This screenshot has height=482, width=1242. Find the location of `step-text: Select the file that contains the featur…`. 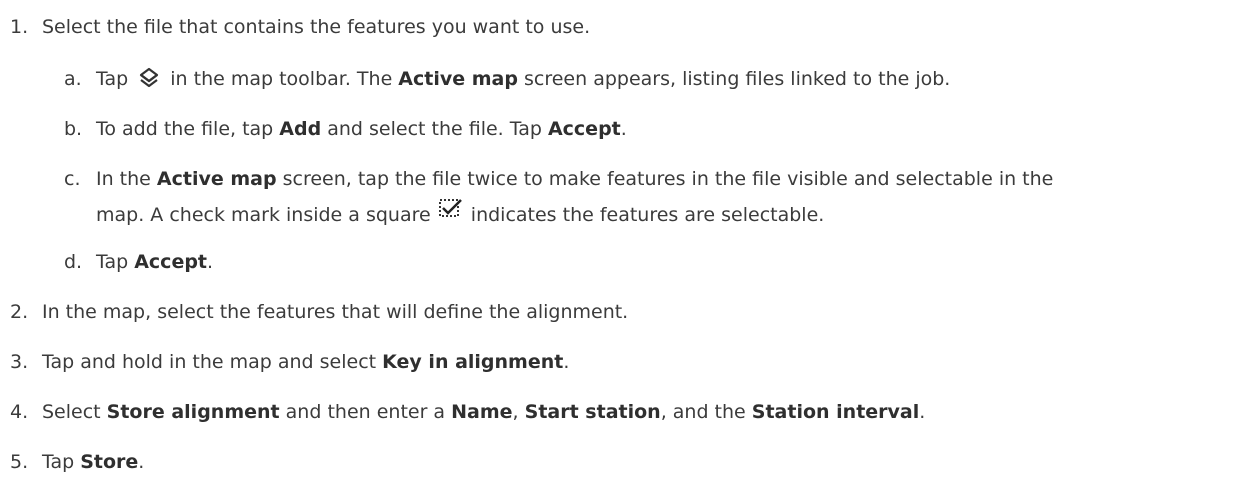

step-text: Select the file that contains the featur… is located at coordinates (316, 27).